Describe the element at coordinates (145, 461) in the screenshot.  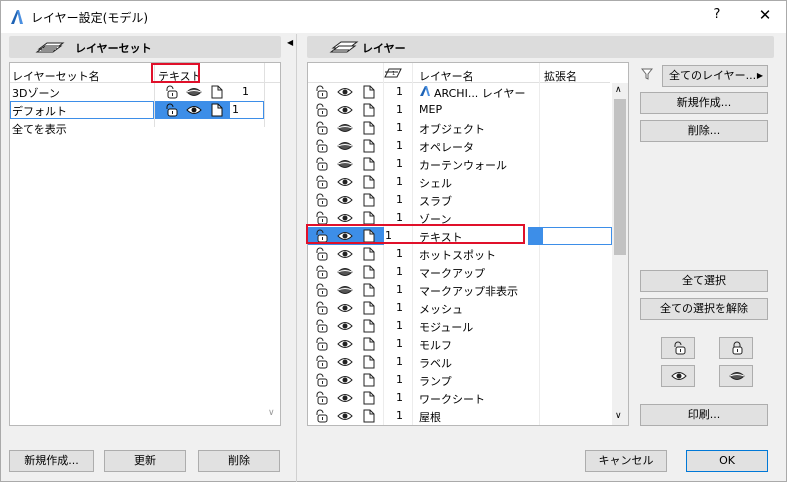
I see `update-button: 更新` at that location.